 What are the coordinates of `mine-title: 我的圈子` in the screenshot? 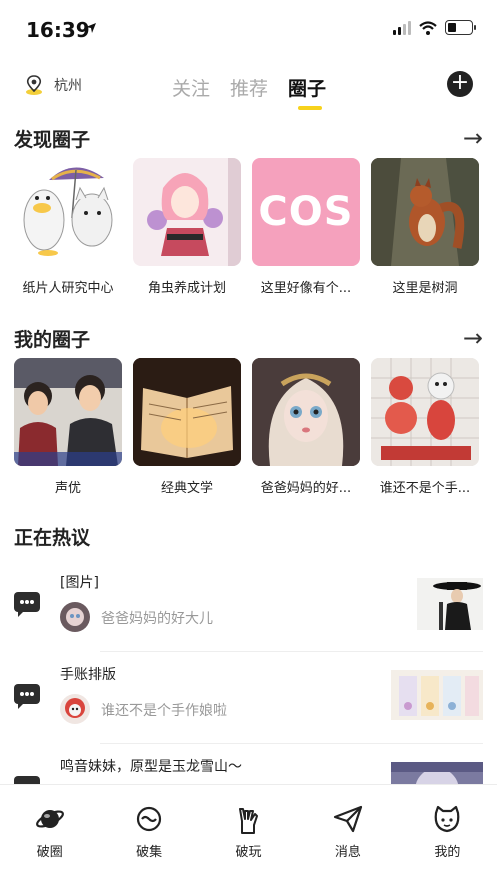 It's located at (52, 339).